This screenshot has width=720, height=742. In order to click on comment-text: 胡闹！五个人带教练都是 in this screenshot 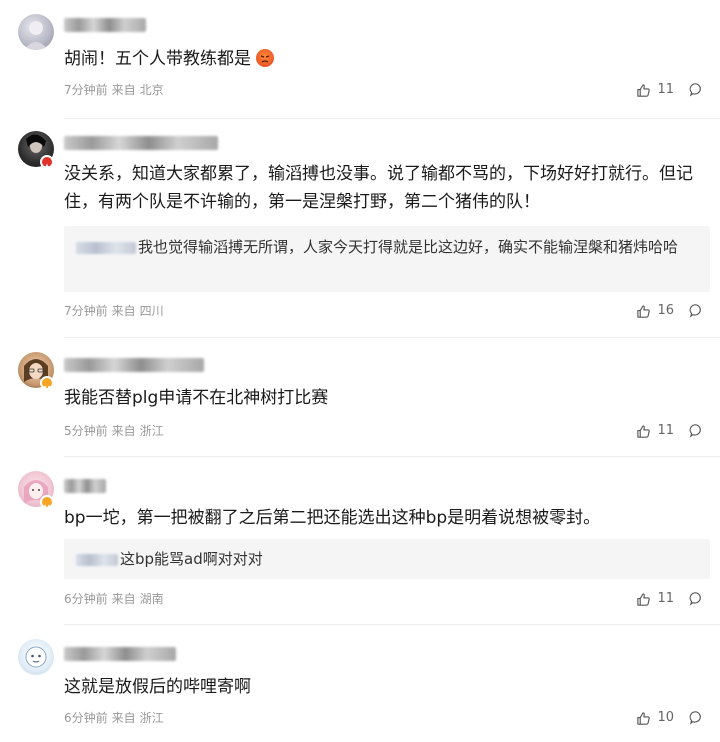, I will do `click(382, 59)`.